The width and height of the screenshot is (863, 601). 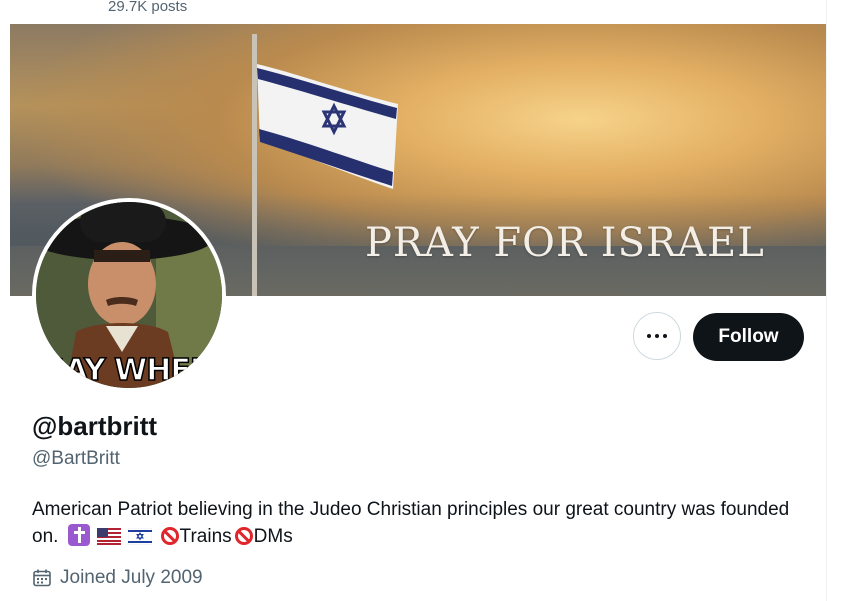 I want to click on calendar-icon, so click(x=42, y=578).